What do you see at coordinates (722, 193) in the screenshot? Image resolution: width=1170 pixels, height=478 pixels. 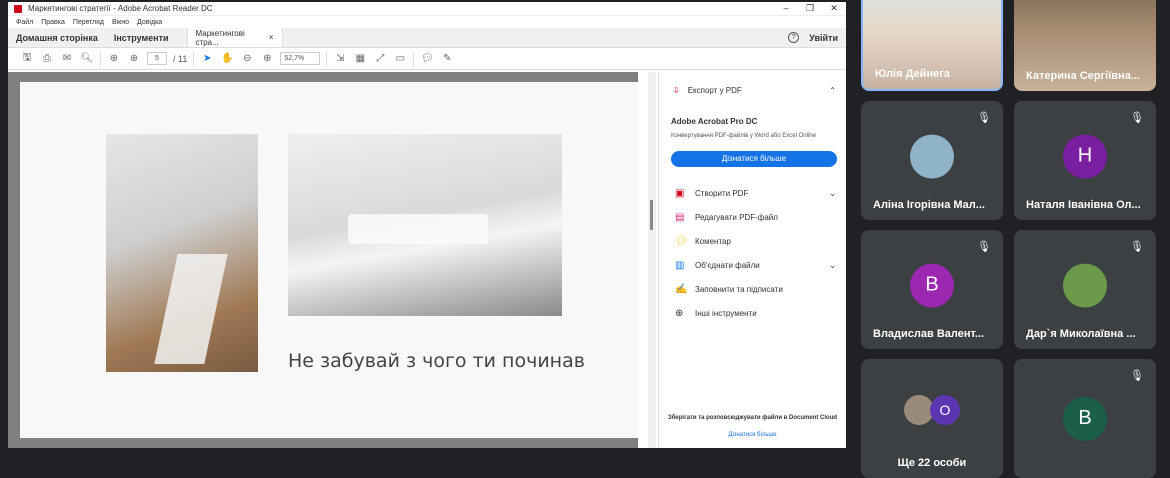 I see `tool-label: Створити PDF` at bounding box center [722, 193].